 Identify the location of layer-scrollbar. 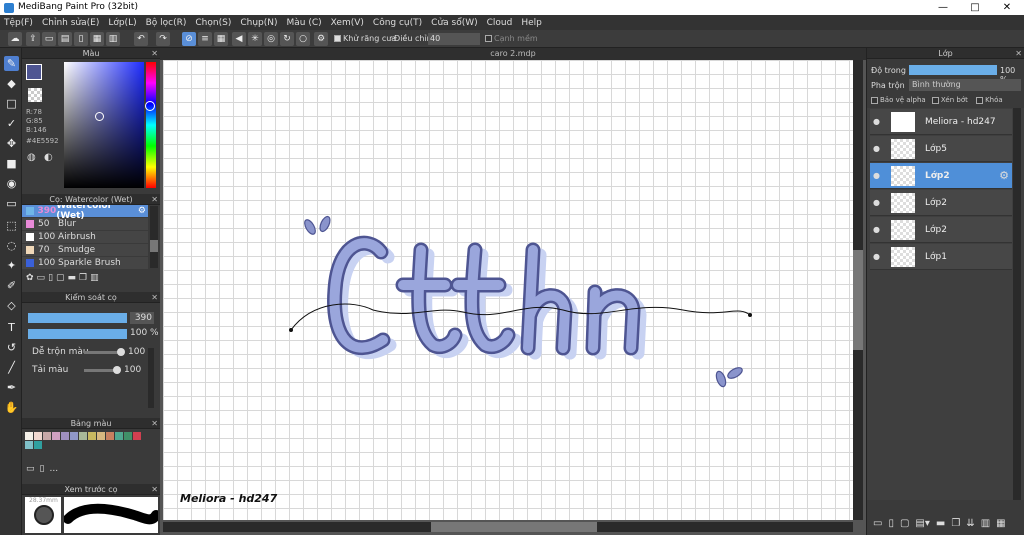
(1017, 304).